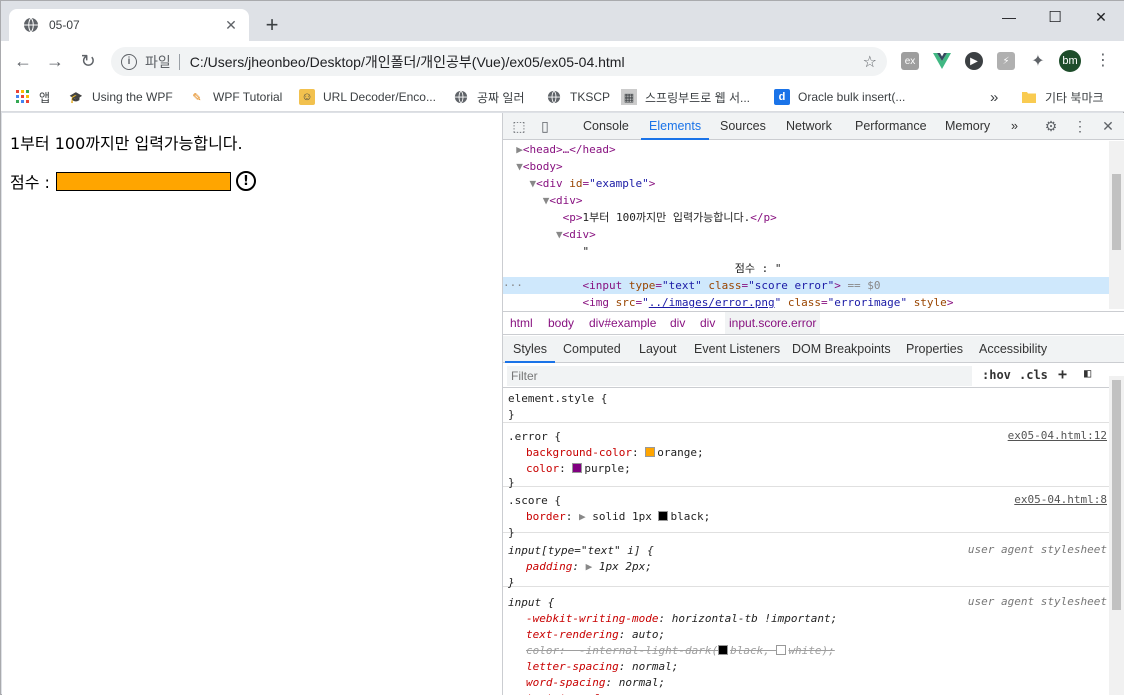 The height and width of the screenshot is (695, 1124). I want to click on device-toolbar-icon: ▯, so click(545, 126).